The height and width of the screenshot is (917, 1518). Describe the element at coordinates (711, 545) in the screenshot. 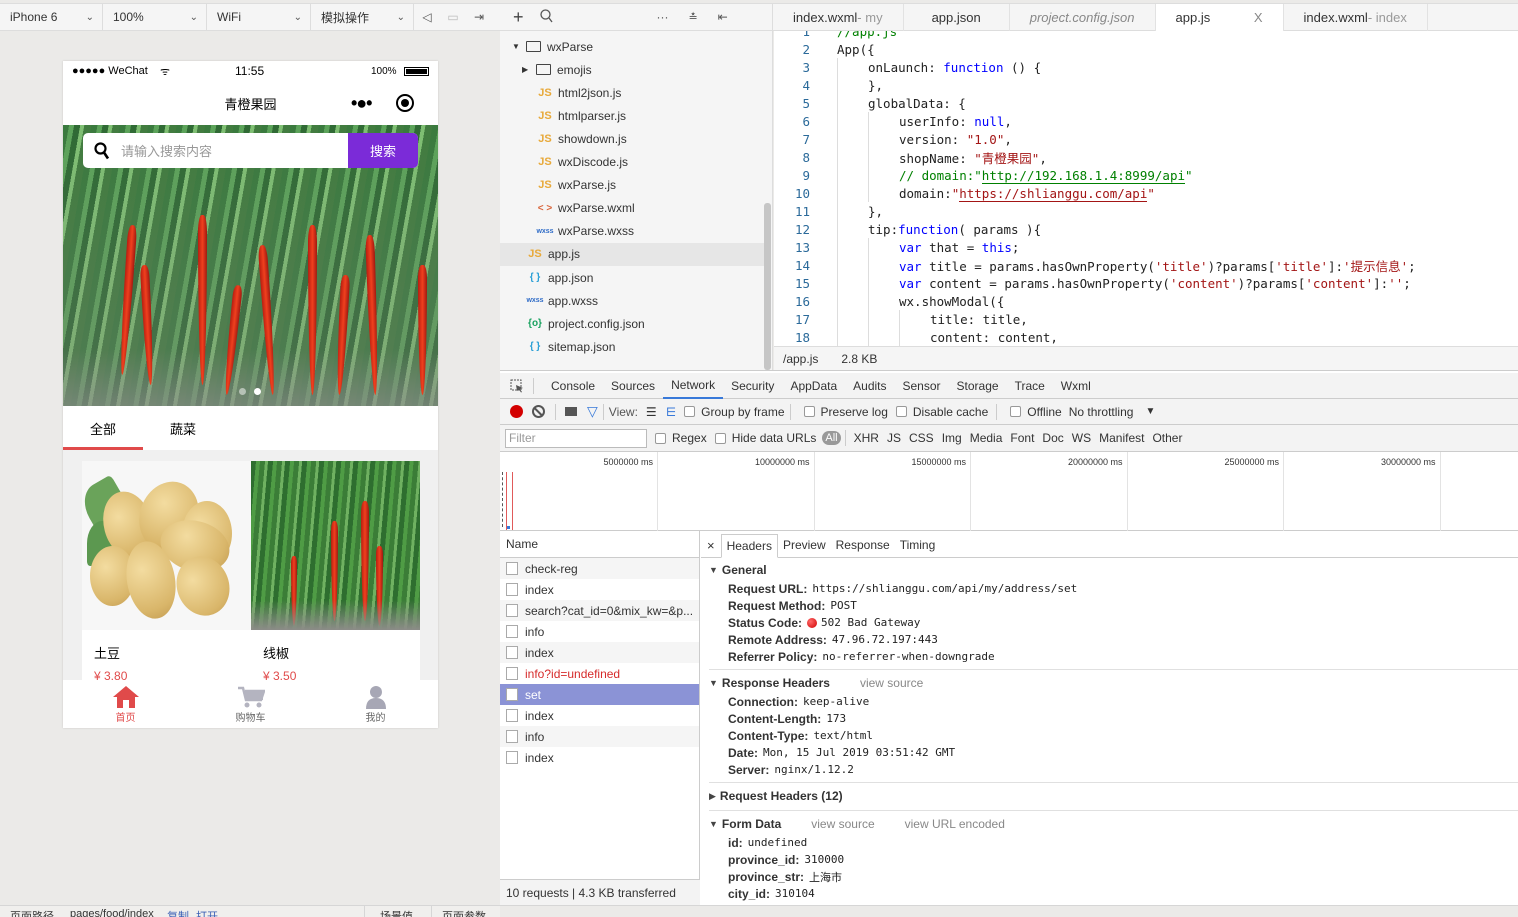

I see `close-detail-icon: ×` at that location.